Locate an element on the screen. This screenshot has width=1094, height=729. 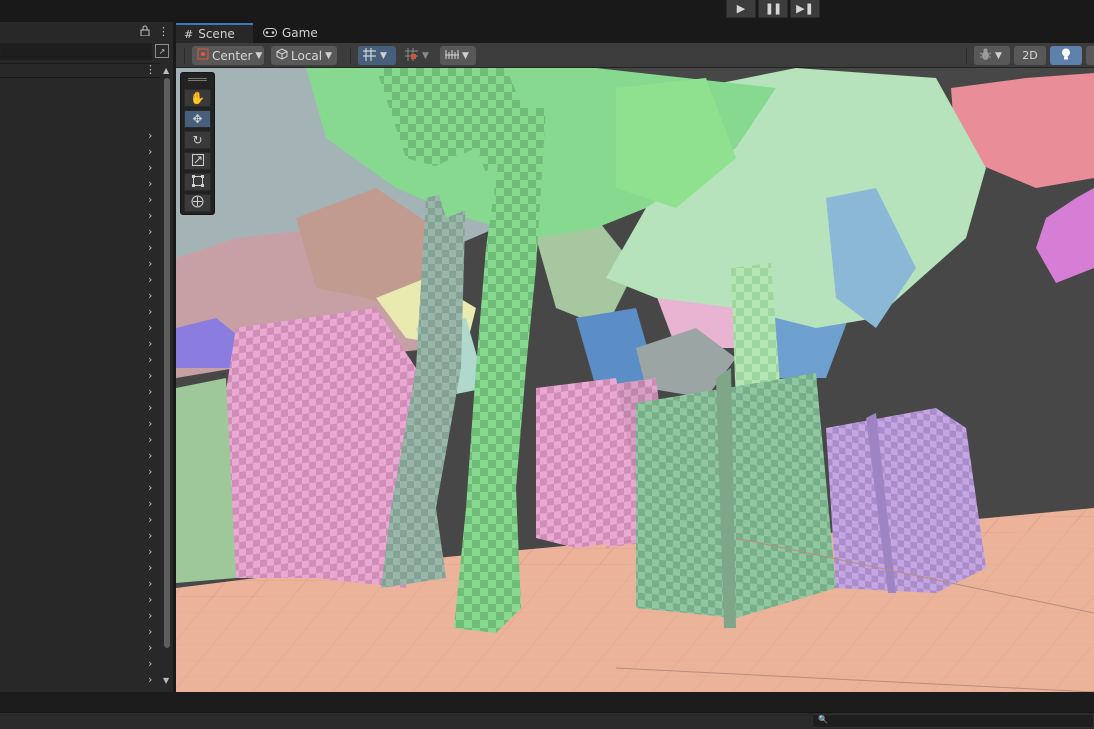
scale-tool-button is located at coordinates (197, 161).